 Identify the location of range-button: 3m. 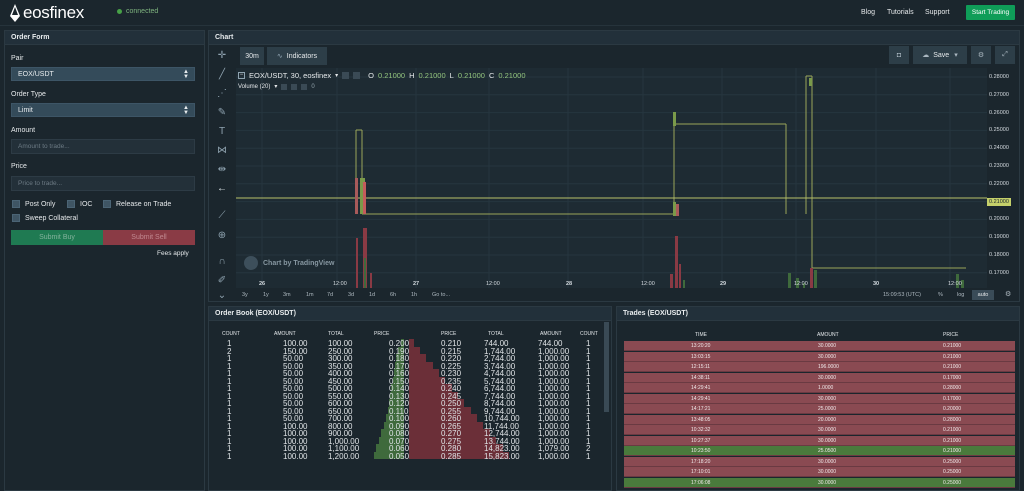
(287, 295).